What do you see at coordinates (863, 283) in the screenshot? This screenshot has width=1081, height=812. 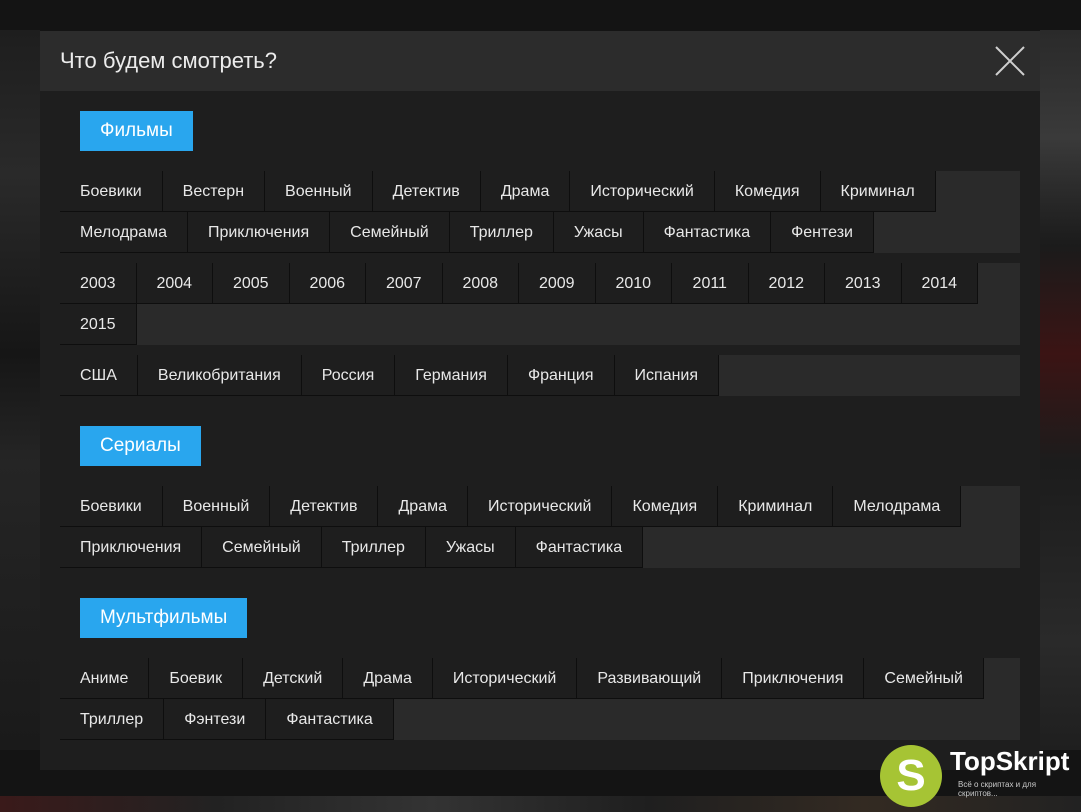 I see `films-year-chip: 2013` at bounding box center [863, 283].